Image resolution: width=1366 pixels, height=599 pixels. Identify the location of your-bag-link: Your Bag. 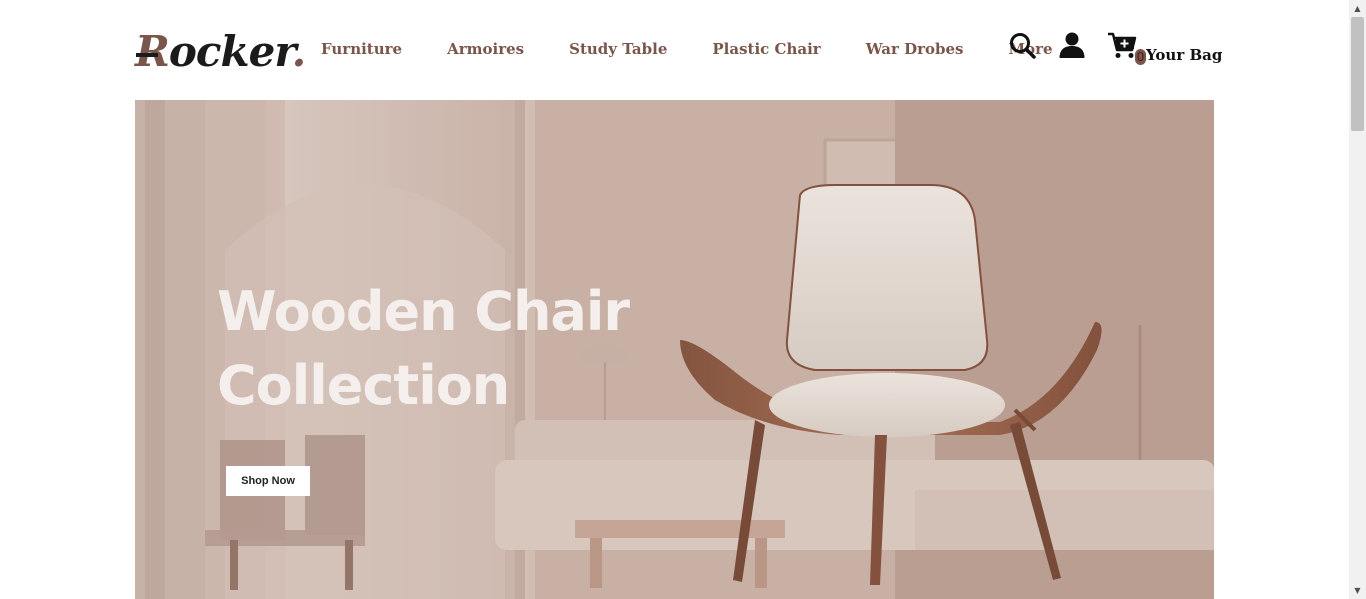
(1184, 55).